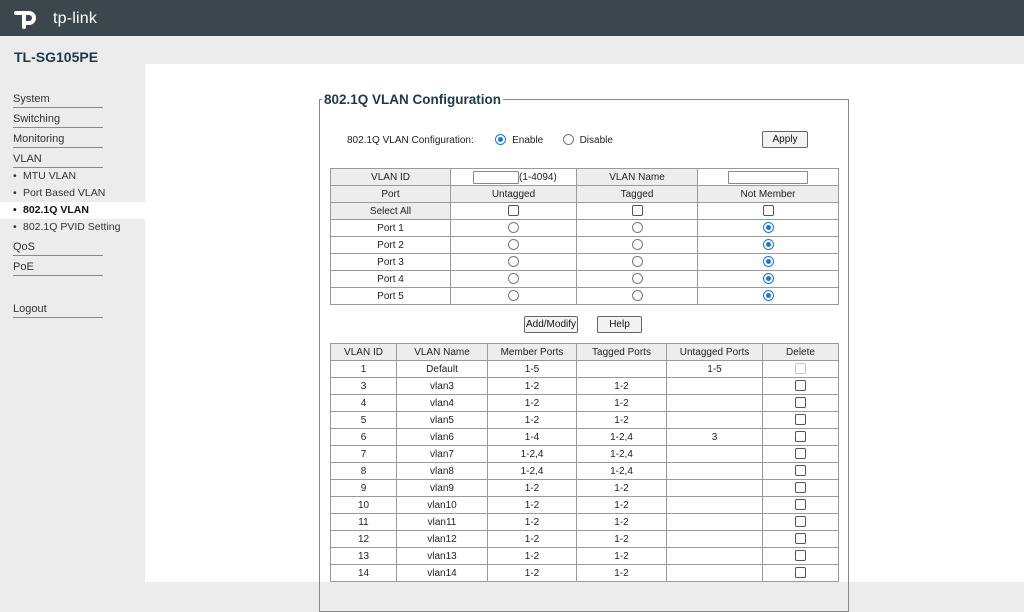 Image resolution: width=1024 pixels, height=612 pixels. Describe the element at coordinates (551, 324) in the screenshot. I see `add-modify-button: Add/Modify` at that location.